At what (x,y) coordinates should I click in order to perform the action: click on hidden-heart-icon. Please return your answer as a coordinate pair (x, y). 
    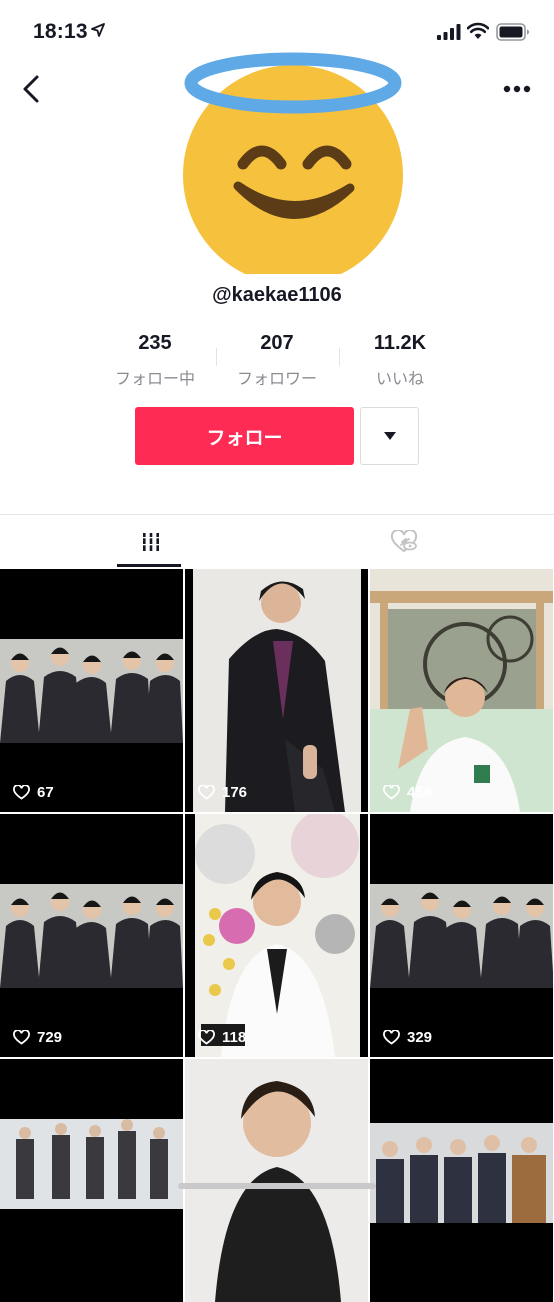
    Looking at the image, I should click on (403, 540).